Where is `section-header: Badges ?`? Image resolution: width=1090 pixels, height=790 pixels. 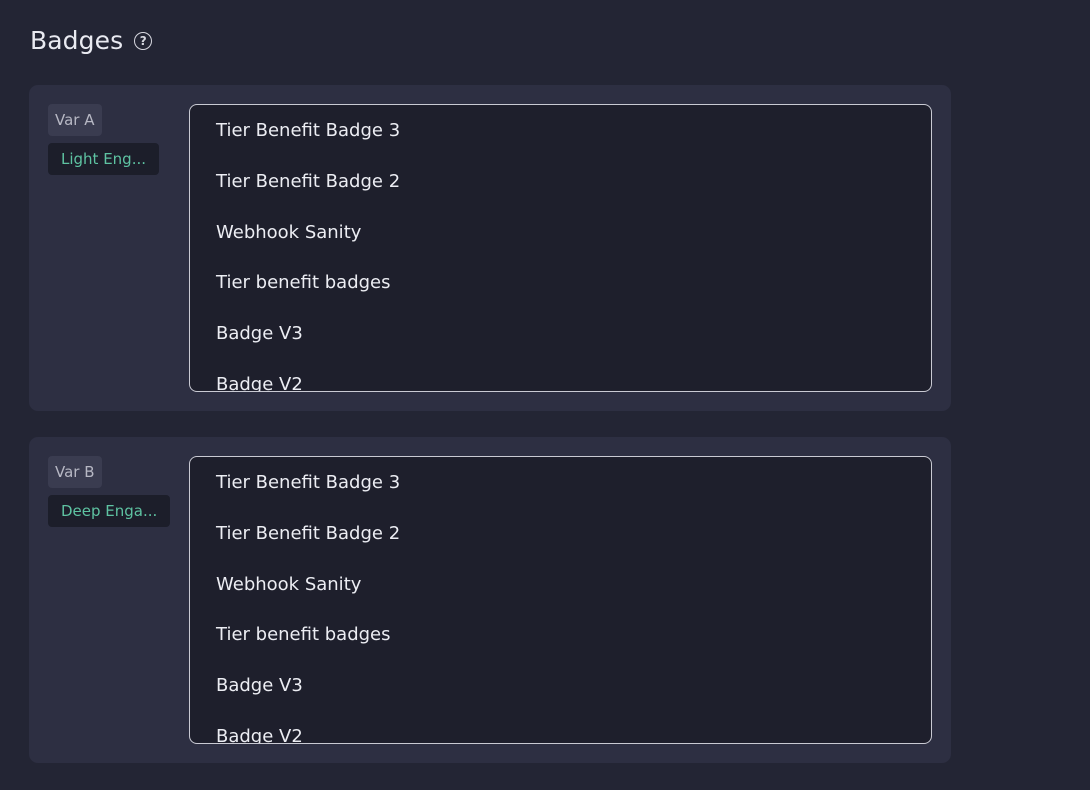
section-header: Badges ? is located at coordinates (91, 40).